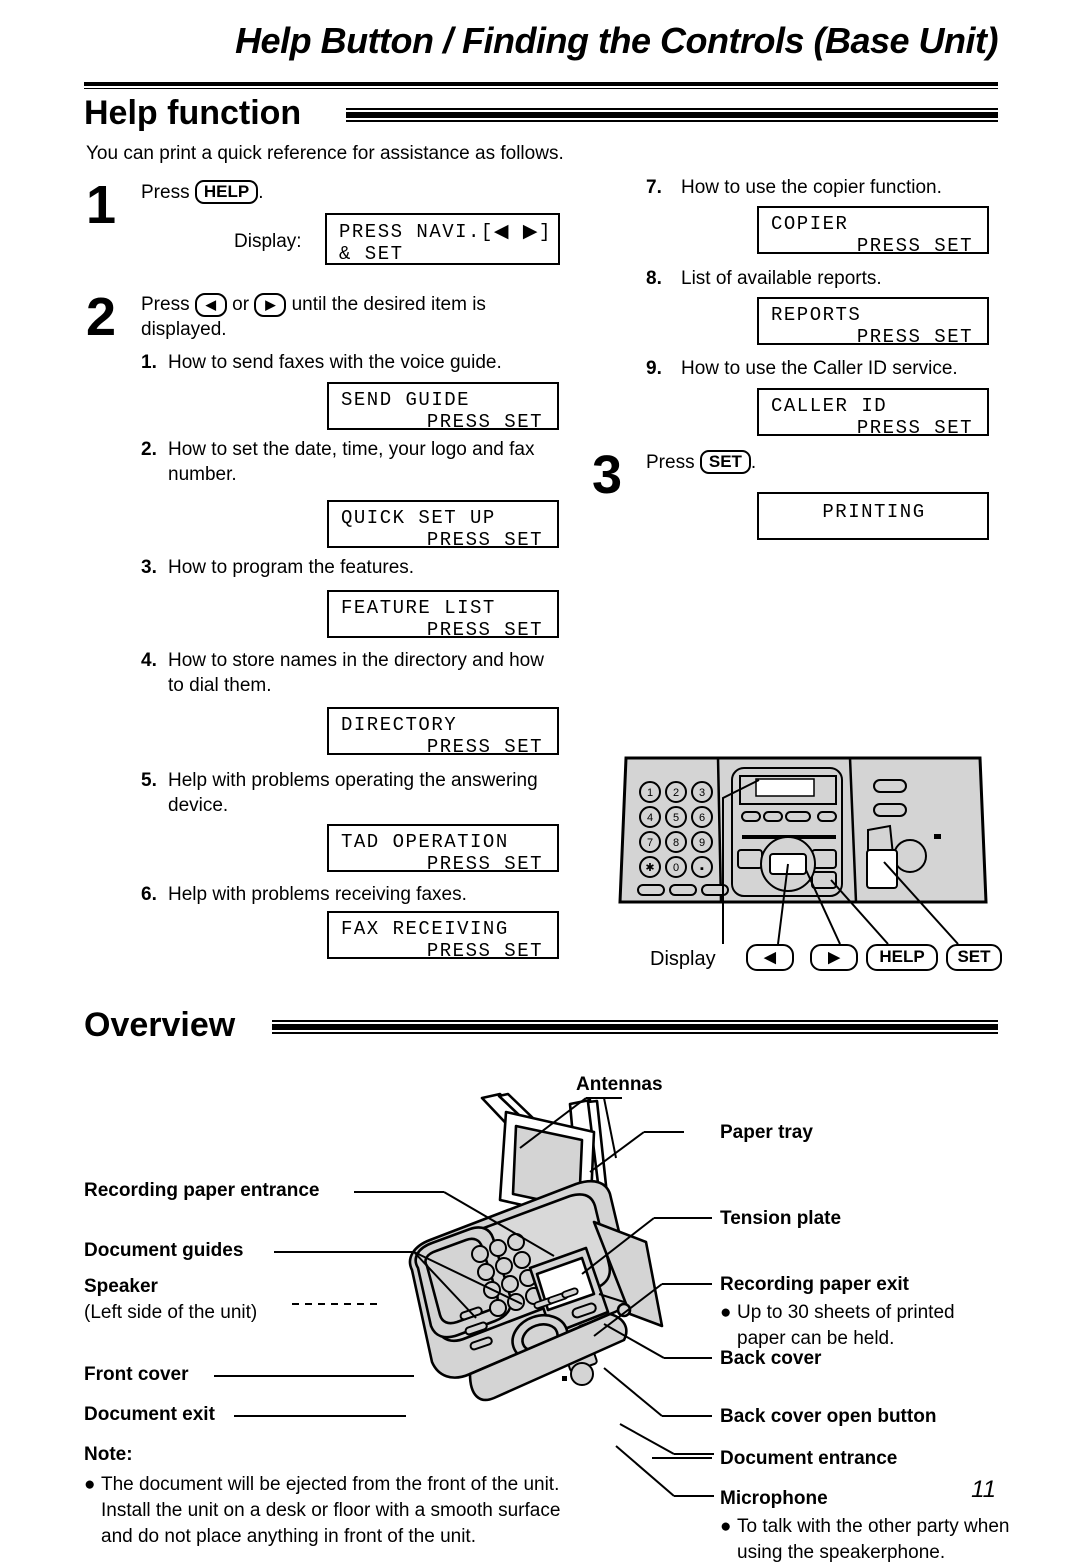 Image resolution: width=1080 pixels, height=1566 pixels. Describe the element at coordinates (619, 1084) in the screenshot. I see `overview-label-antennas: Antennas` at that location.